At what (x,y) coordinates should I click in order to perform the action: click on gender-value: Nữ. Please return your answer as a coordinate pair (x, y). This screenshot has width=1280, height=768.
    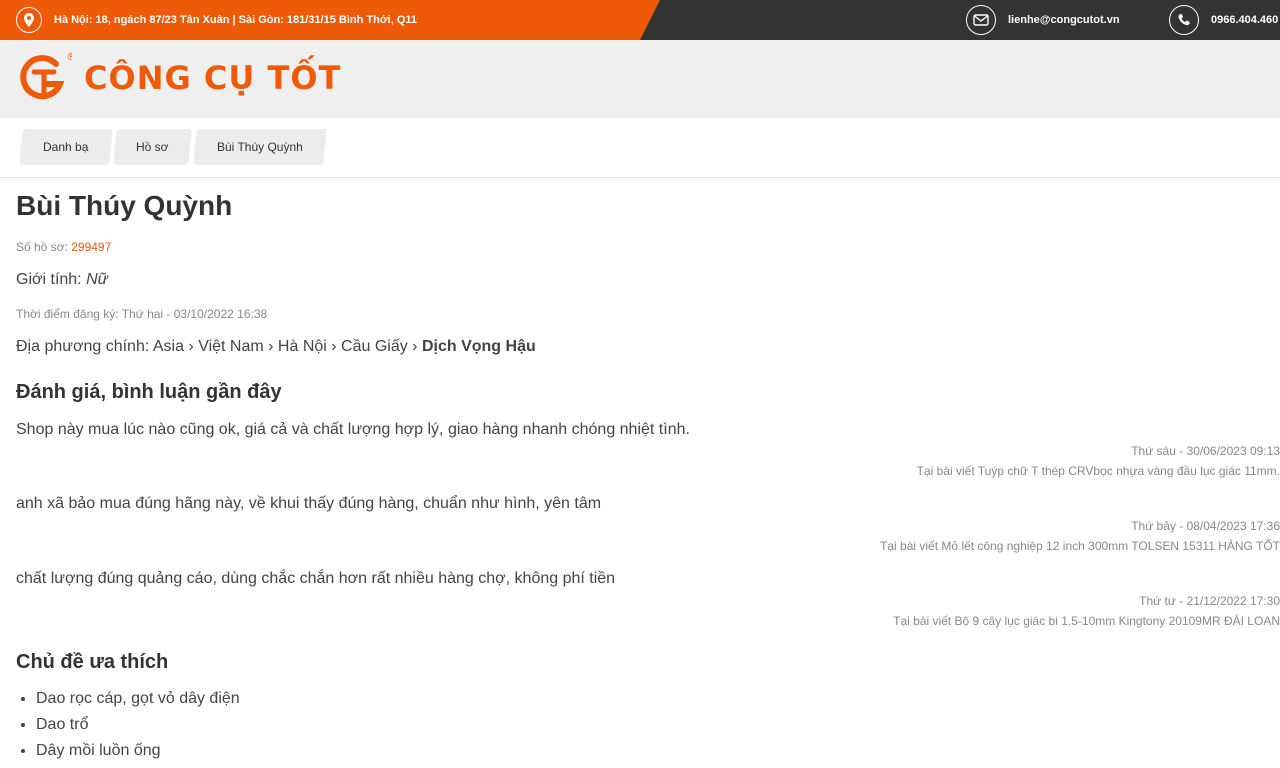
    Looking at the image, I should click on (97, 279).